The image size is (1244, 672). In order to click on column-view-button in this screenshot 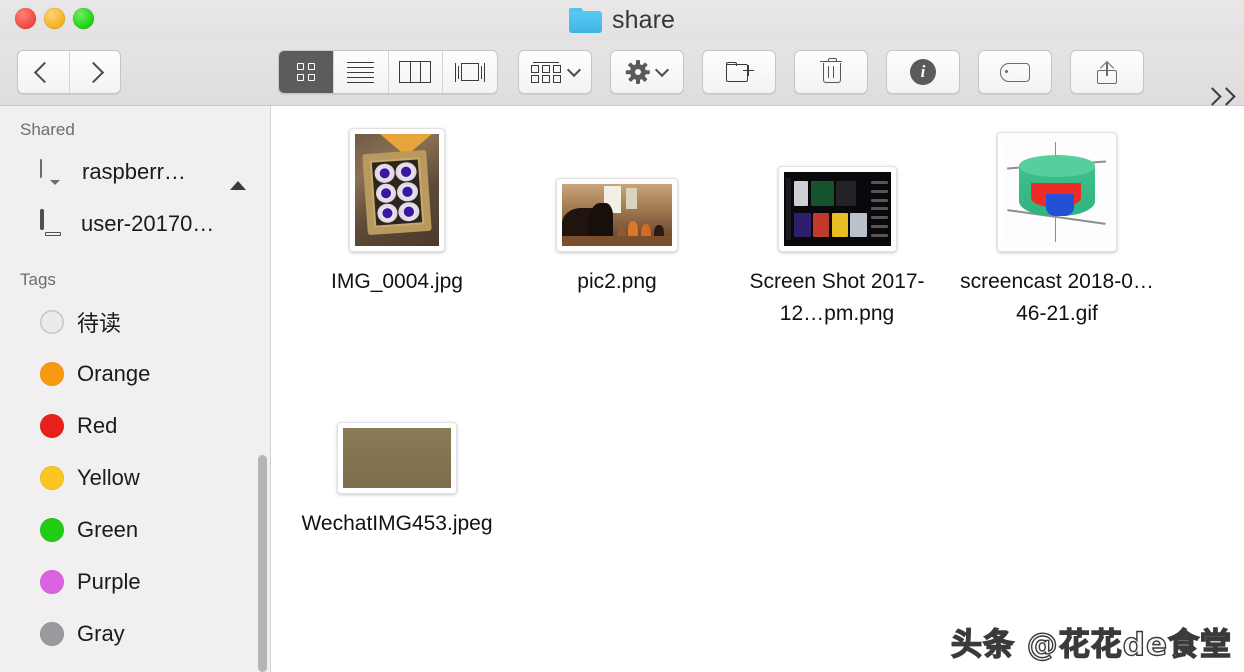, I will do `click(415, 72)`.